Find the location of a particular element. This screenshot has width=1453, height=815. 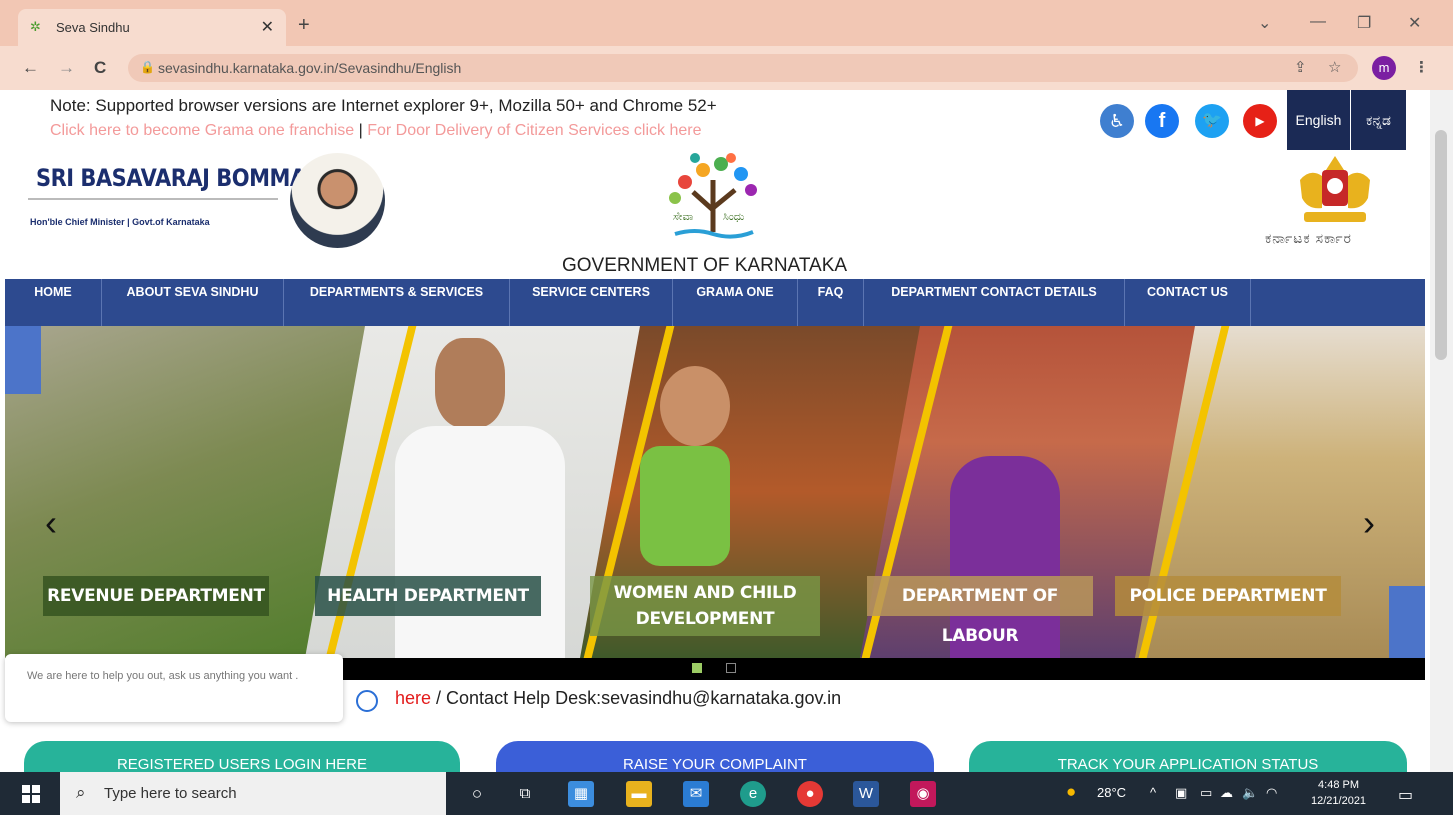

slider-dot-active is located at coordinates (697, 668).